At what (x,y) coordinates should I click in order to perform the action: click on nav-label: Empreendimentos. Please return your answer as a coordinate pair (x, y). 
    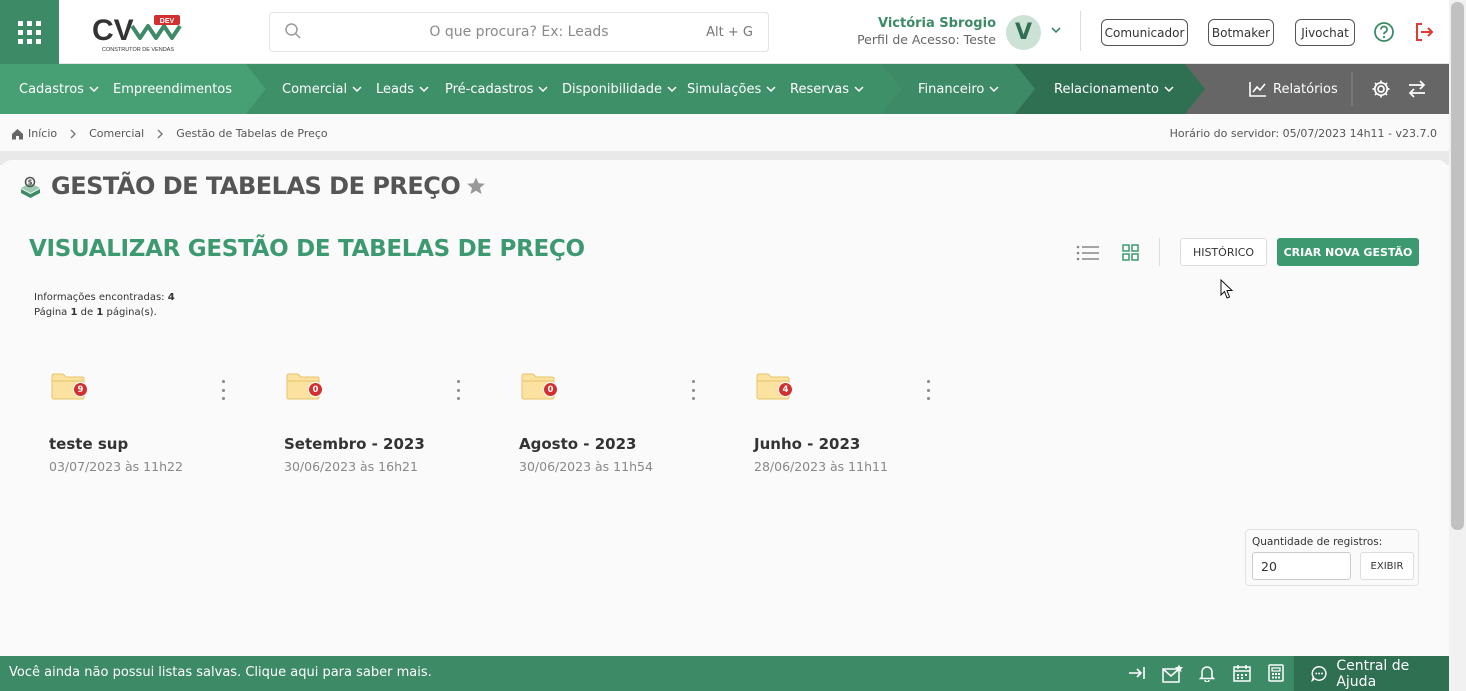
    Looking at the image, I should click on (173, 89).